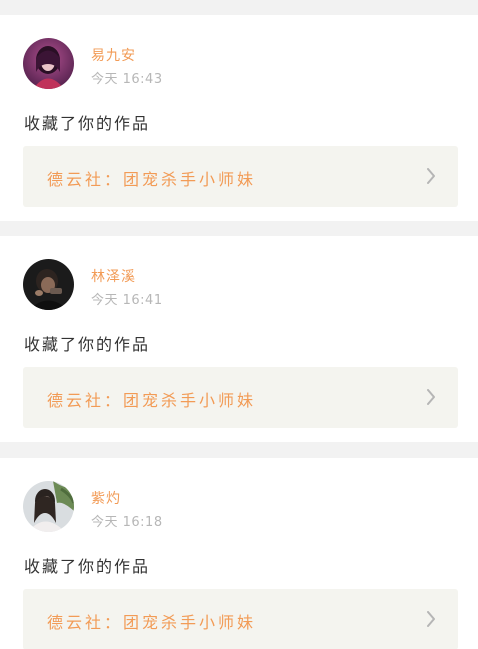 The height and width of the screenshot is (649, 478). I want to click on timestamp: 今天 16:18, so click(127, 522).